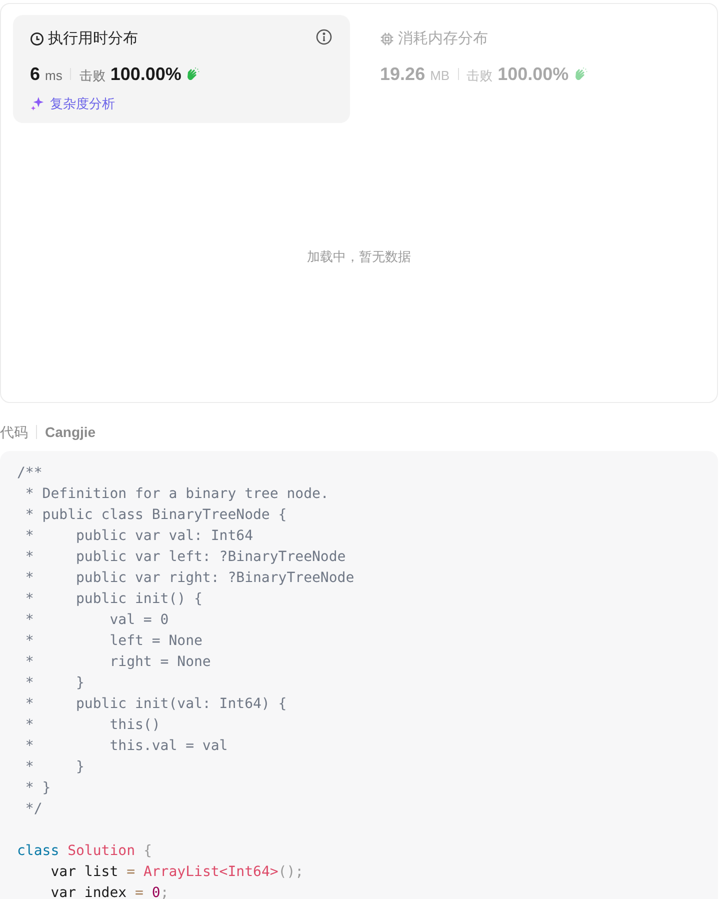 The width and height of the screenshot is (720, 899). Describe the element at coordinates (156, 704) in the screenshot. I see `code-line: * public init(val: Int64) {` at that location.